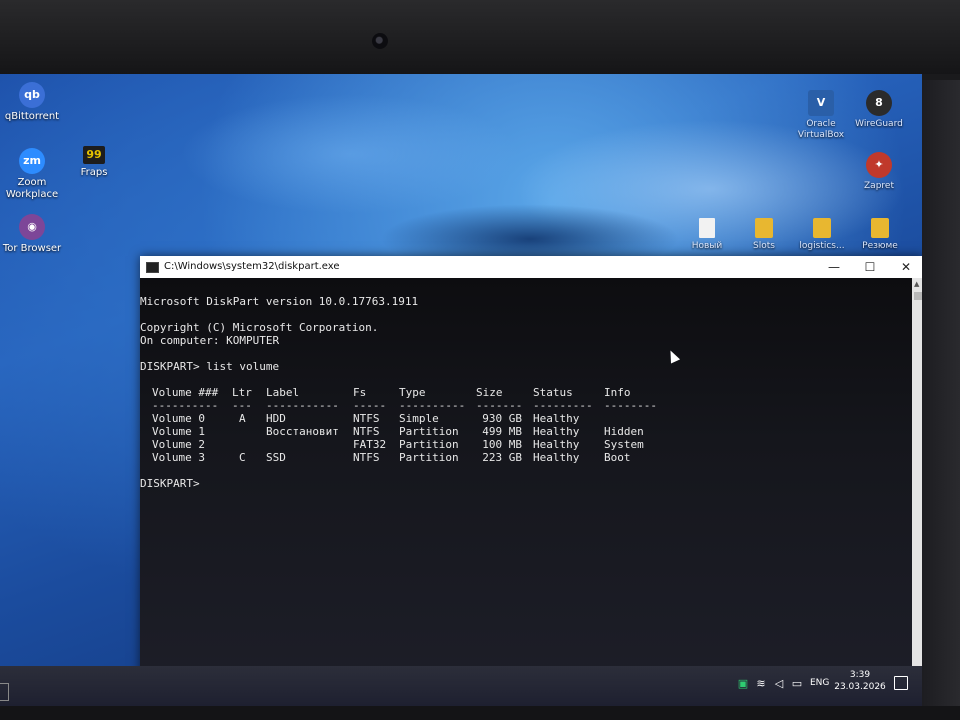  I want to click on desktop-icon-label: Zapret, so click(879, 186).